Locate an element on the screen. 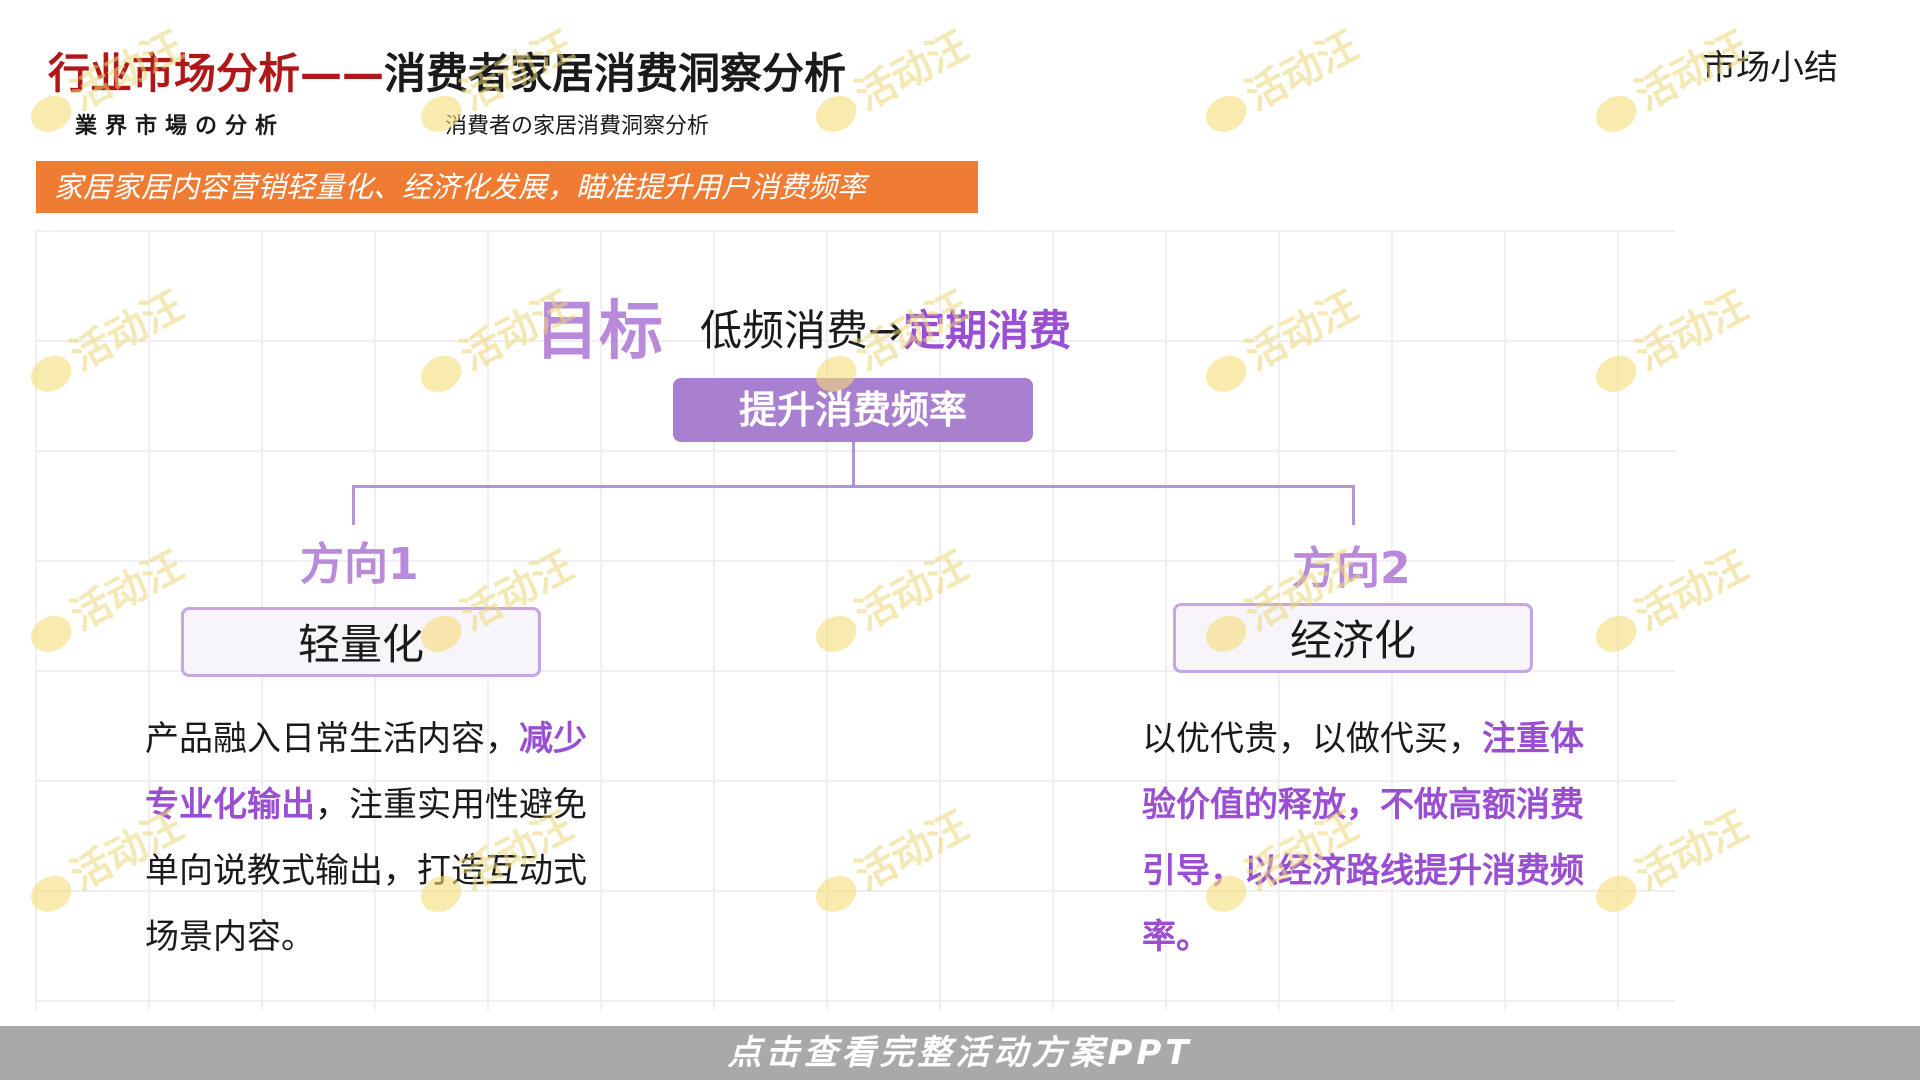  direction-1-box: 轻量化 is located at coordinates (361, 642).